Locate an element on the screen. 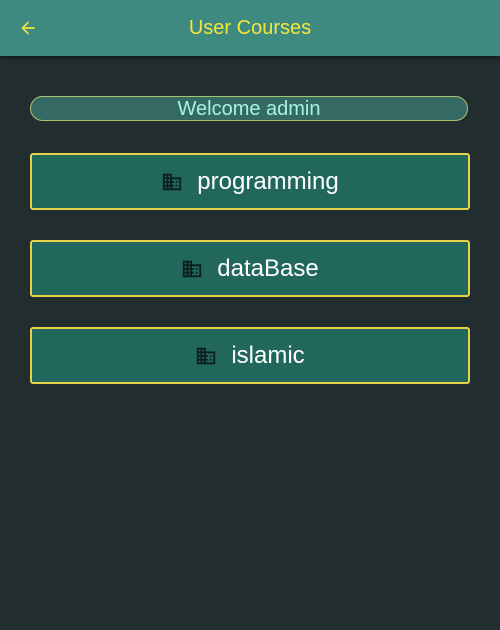 The image size is (500, 630). app-bar: User Courses is located at coordinates (250, 28).